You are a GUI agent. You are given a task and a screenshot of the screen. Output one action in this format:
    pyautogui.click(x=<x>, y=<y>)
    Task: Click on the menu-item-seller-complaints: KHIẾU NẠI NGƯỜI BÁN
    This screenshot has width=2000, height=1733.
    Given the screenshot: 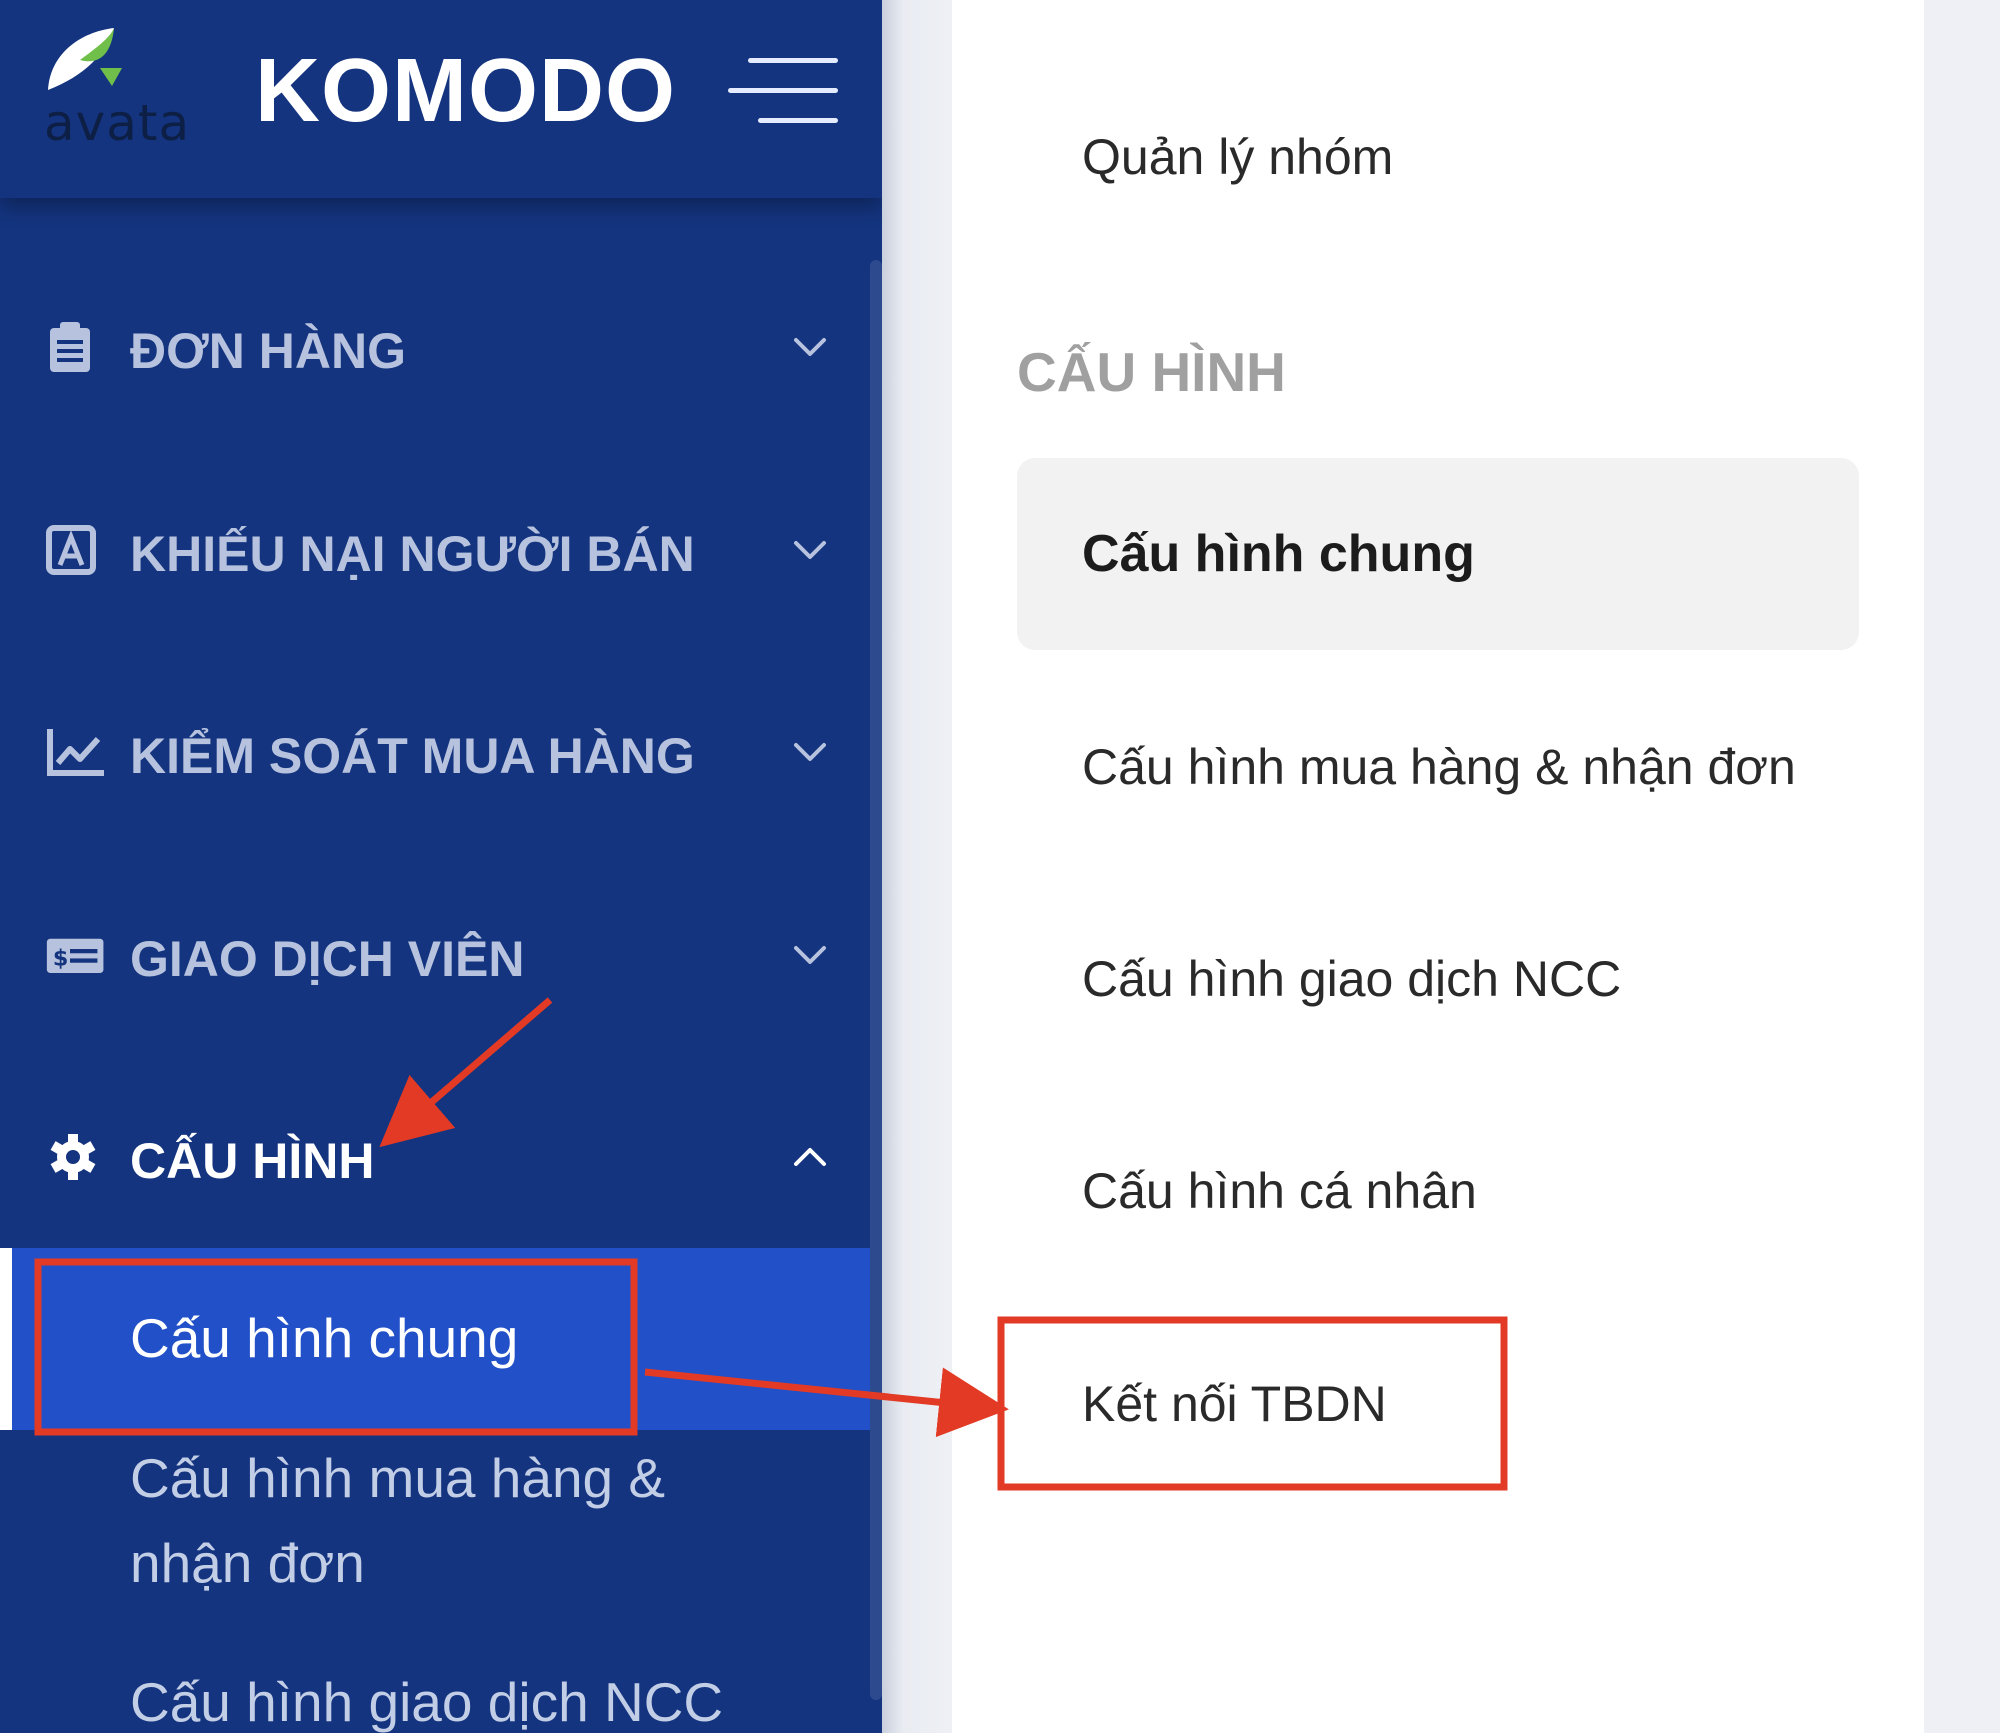 What is the action you would take?
    pyautogui.click(x=435, y=550)
    